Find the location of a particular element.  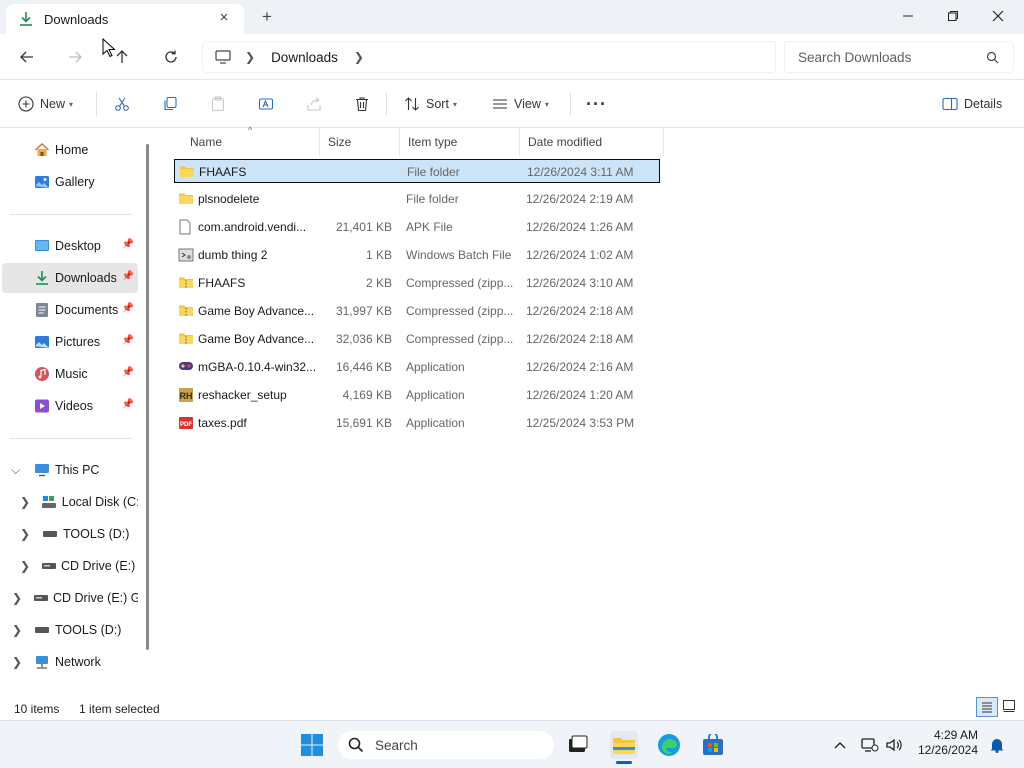

title-bar: Downloads × + is located at coordinates (512, 17).